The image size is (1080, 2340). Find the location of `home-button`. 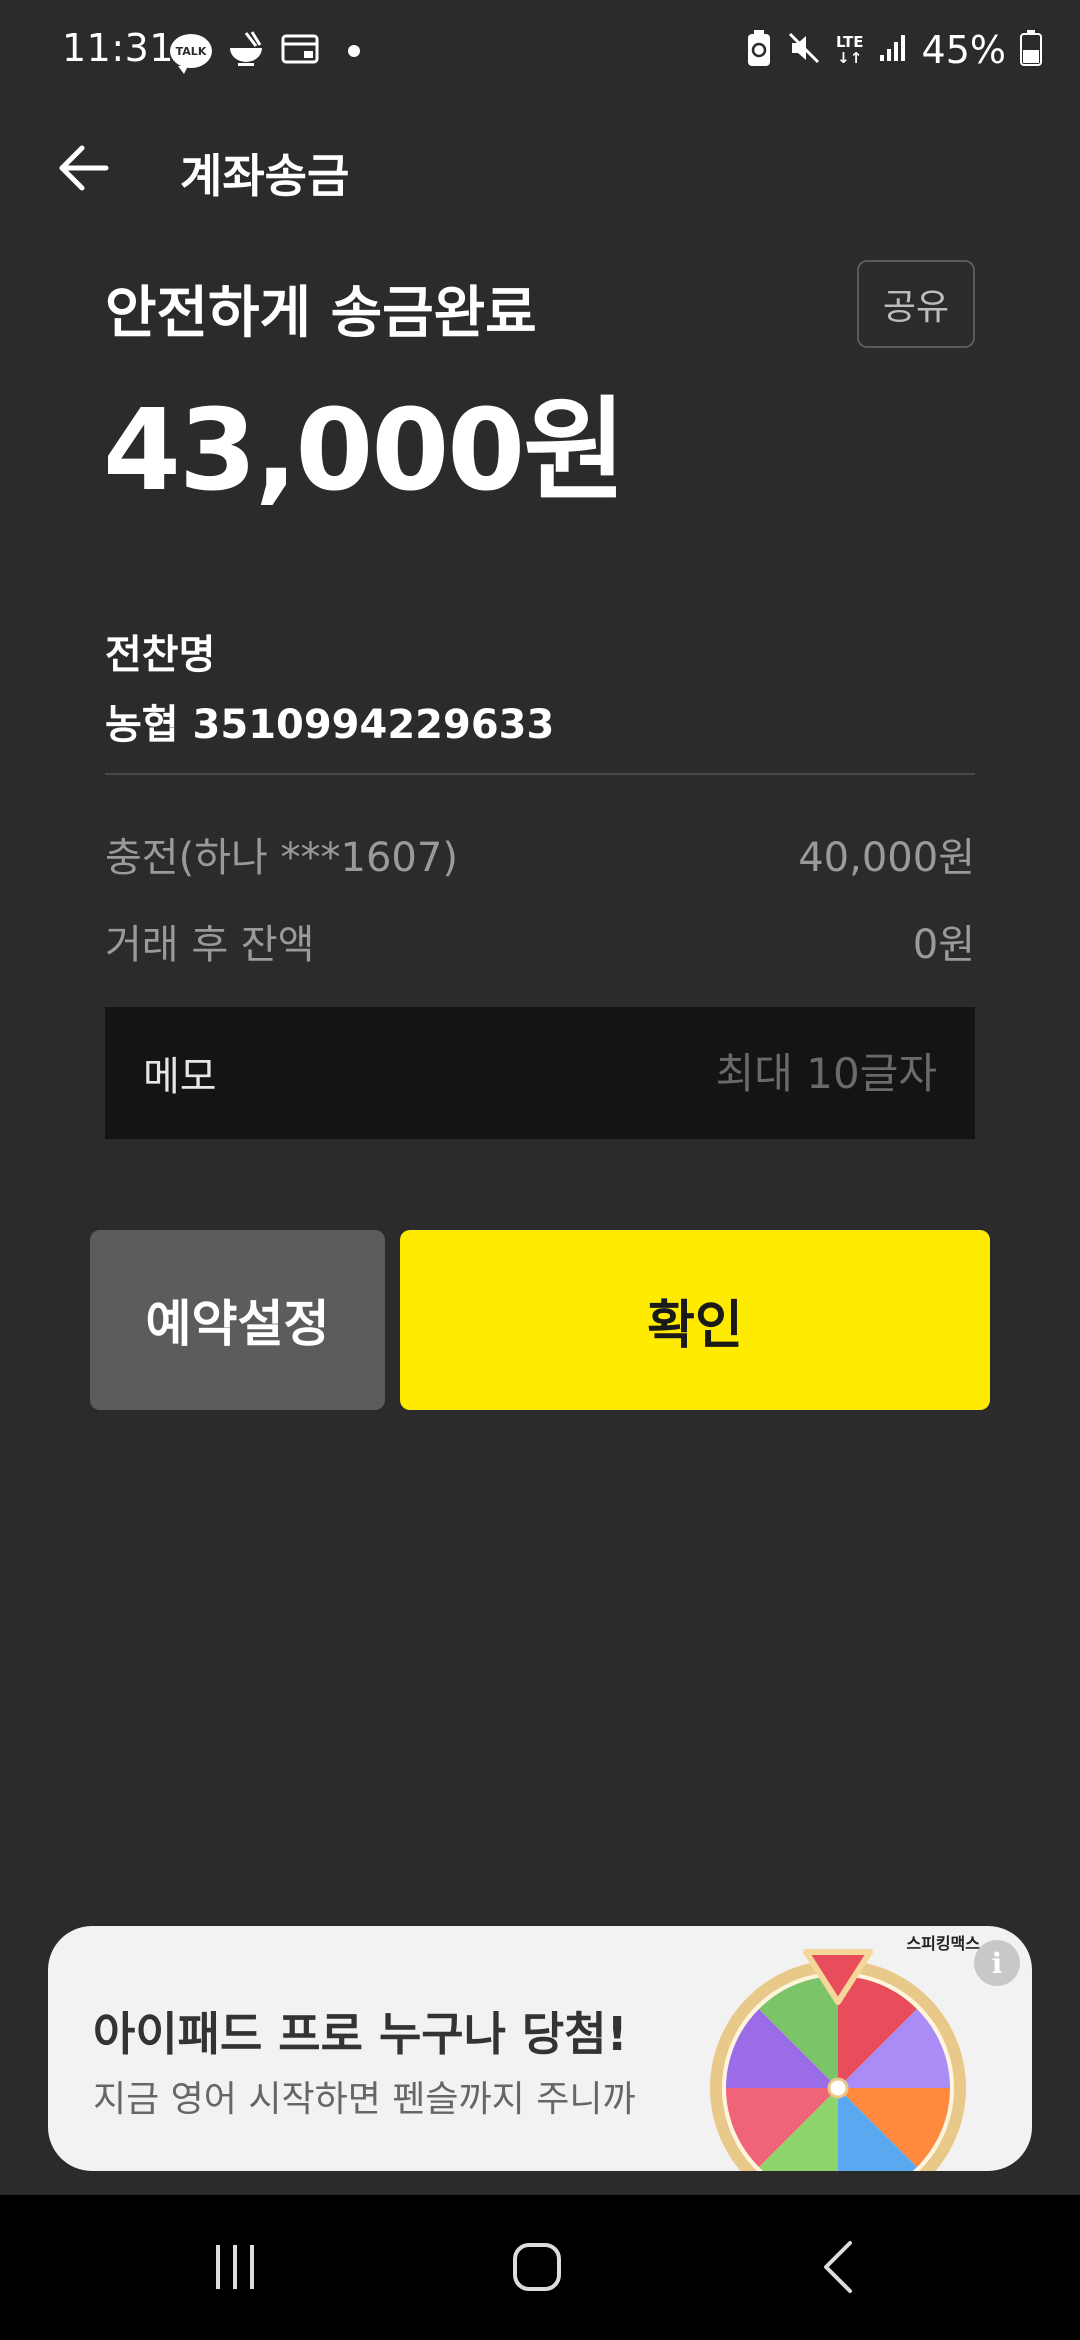

home-button is located at coordinates (537, 2267).